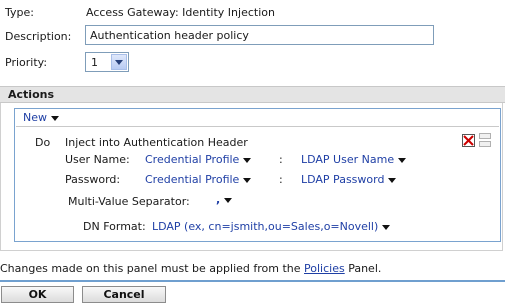 The image size is (505, 304). I want to click on description-label: Description:, so click(38, 36).